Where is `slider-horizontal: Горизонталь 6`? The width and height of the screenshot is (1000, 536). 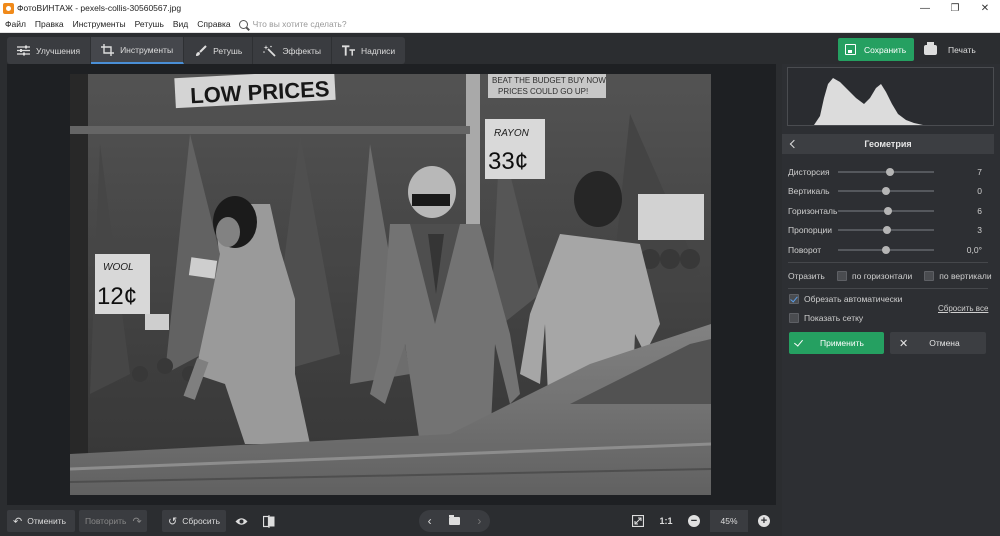 slider-horizontal: Горизонталь 6 is located at coordinates (888, 211).